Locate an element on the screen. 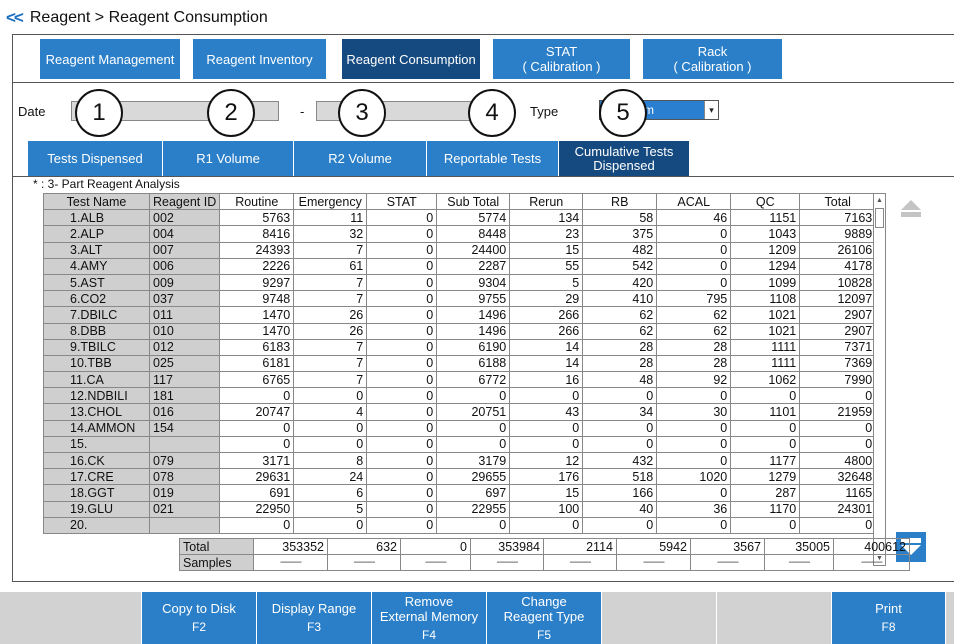 This screenshot has height=644, width=954. tab-reagent-management: Reagent Management is located at coordinates (110, 59).